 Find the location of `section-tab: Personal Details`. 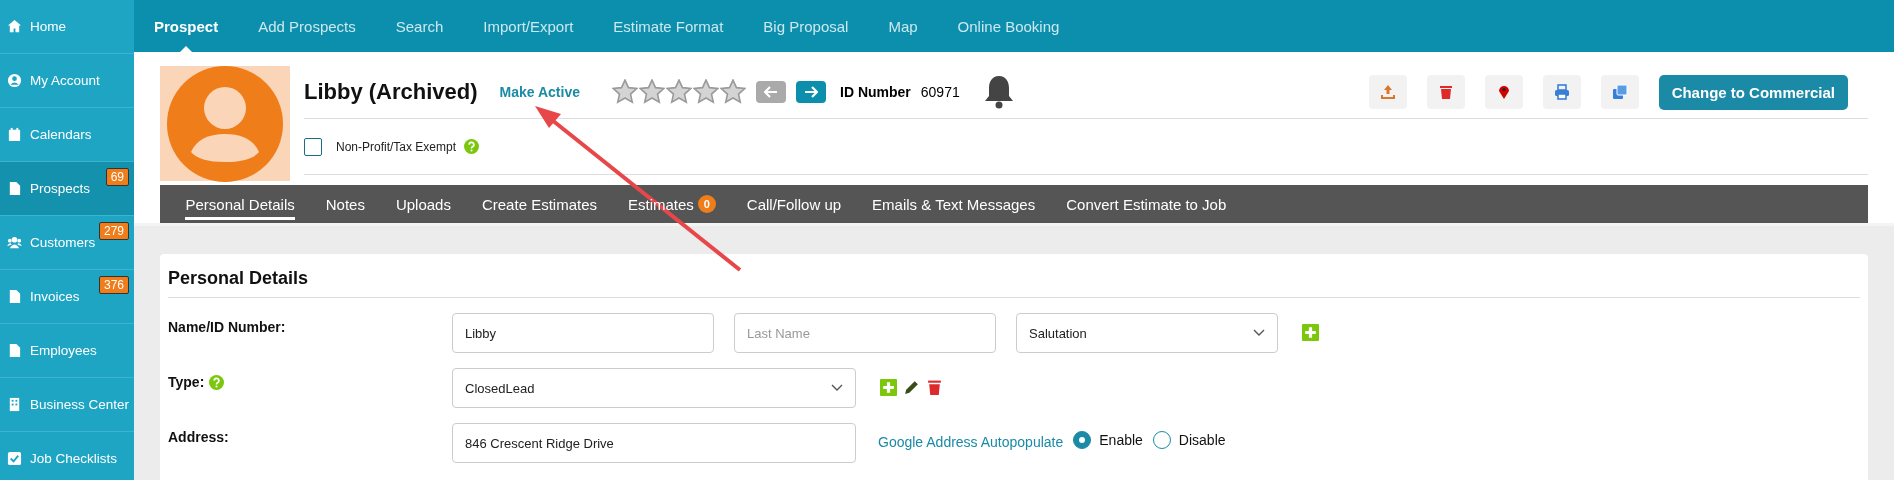

section-tab: Personal Details is located at coordinates (240, 204).